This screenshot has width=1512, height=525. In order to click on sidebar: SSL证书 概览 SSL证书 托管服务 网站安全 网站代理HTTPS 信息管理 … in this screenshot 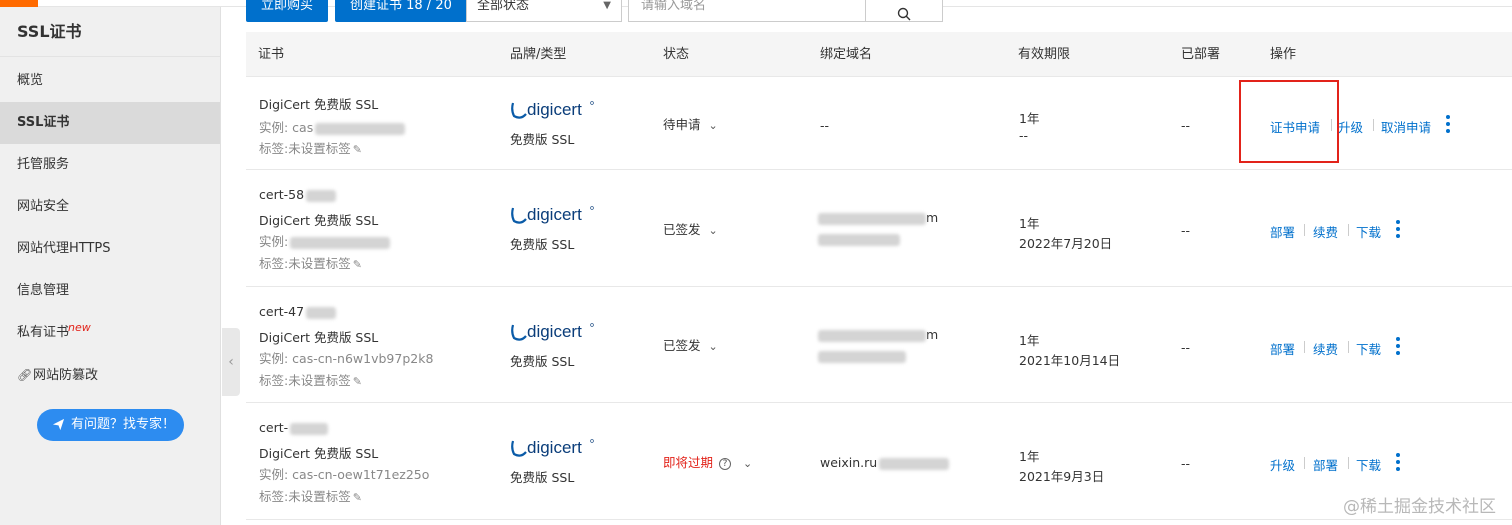, I will do `click(110, 266)`.